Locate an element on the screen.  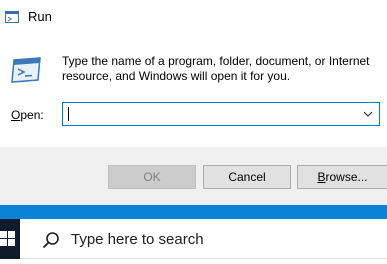
browse-accel: B is located at coordinates (321, 177).